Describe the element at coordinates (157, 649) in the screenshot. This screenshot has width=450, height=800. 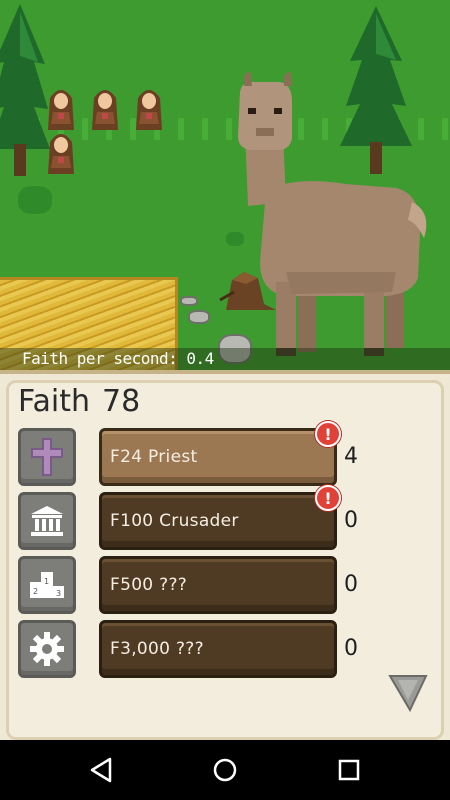
I see `item-label: F3,000 ???` at that location.